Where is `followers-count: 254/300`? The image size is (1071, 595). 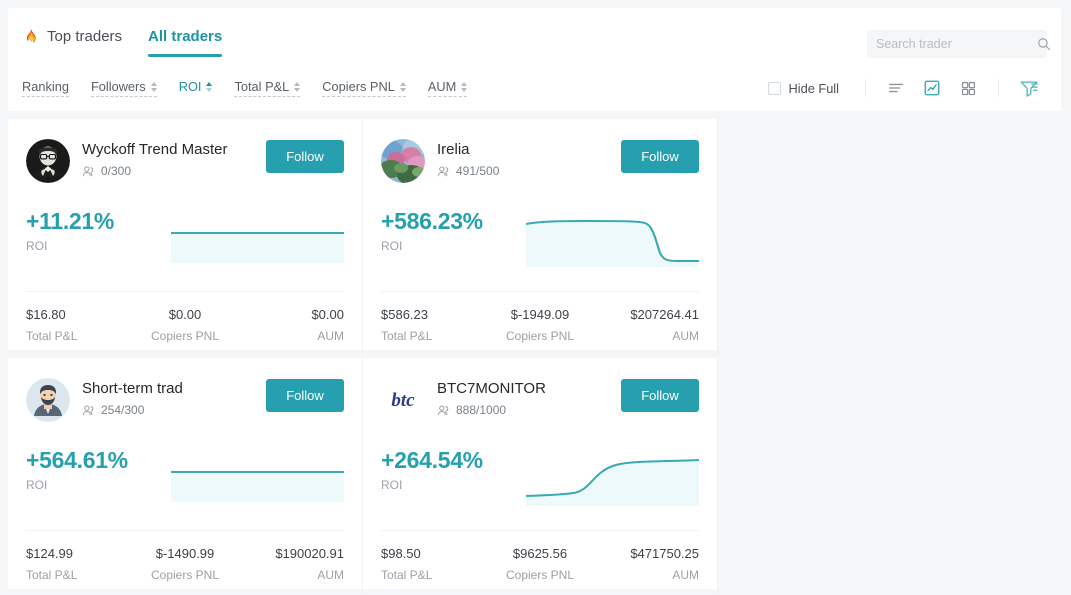
followers-count: 254/300 is located at coordinates (174, 410).